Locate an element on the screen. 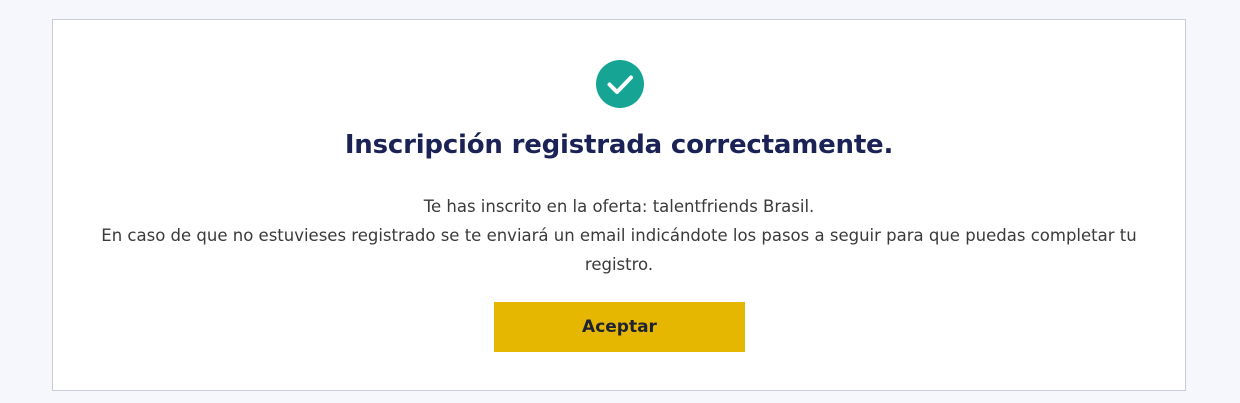  check-circle-icon is located at coordinates (620, 84).